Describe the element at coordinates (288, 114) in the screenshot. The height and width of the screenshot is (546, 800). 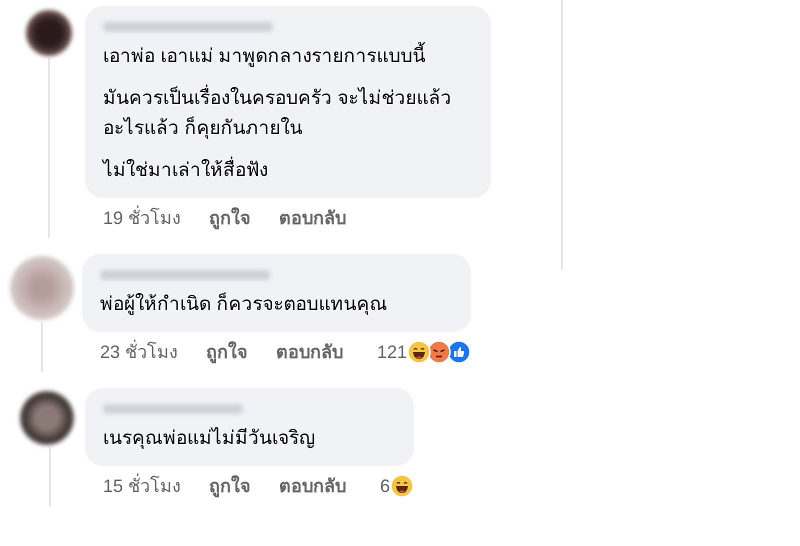
I see `comment-text: มันควรเป็นเรื่องในครอบครัว จะไม่ช่วยแล้วอะไรแล้ว ก็คุยกันภายใน` at that location.